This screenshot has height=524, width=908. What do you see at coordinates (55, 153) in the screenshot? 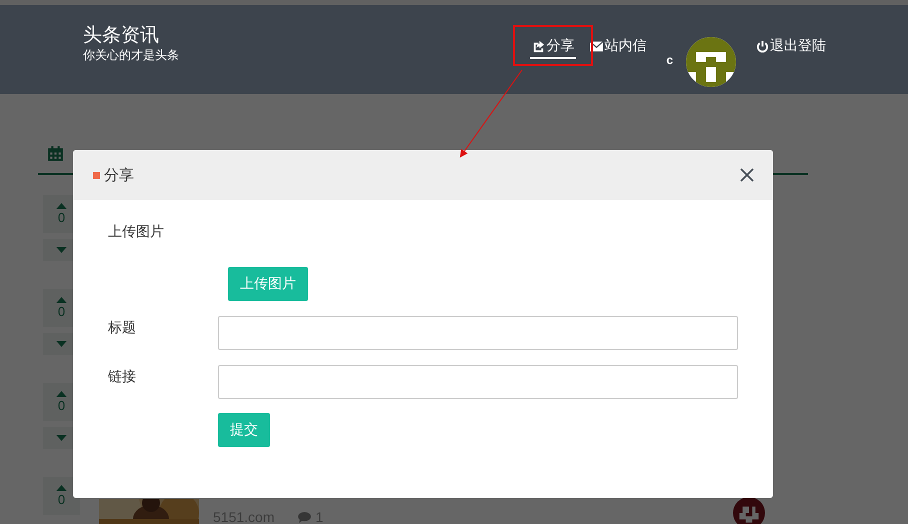
I see `calendar-icon` at bounding box center [55, 153].